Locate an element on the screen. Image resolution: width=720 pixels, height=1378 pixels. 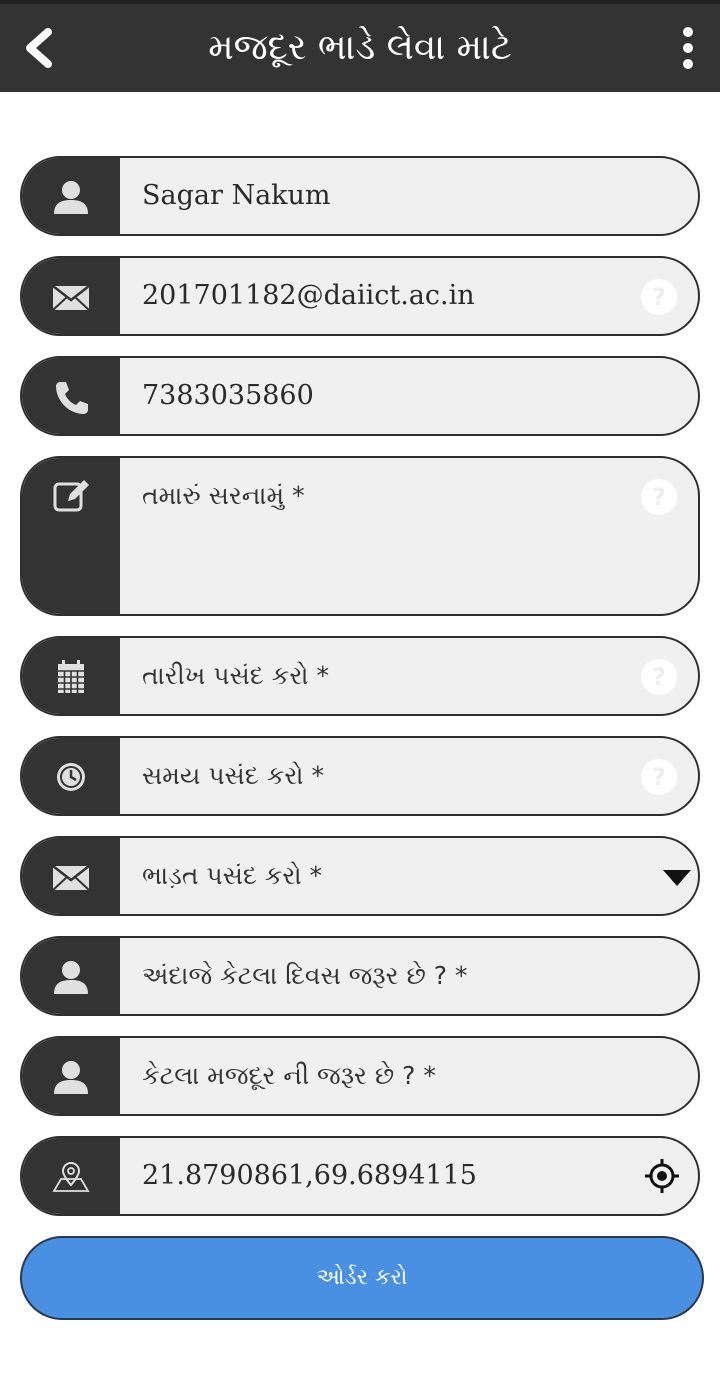
calendar-icon is located at coordinates (71, 676).